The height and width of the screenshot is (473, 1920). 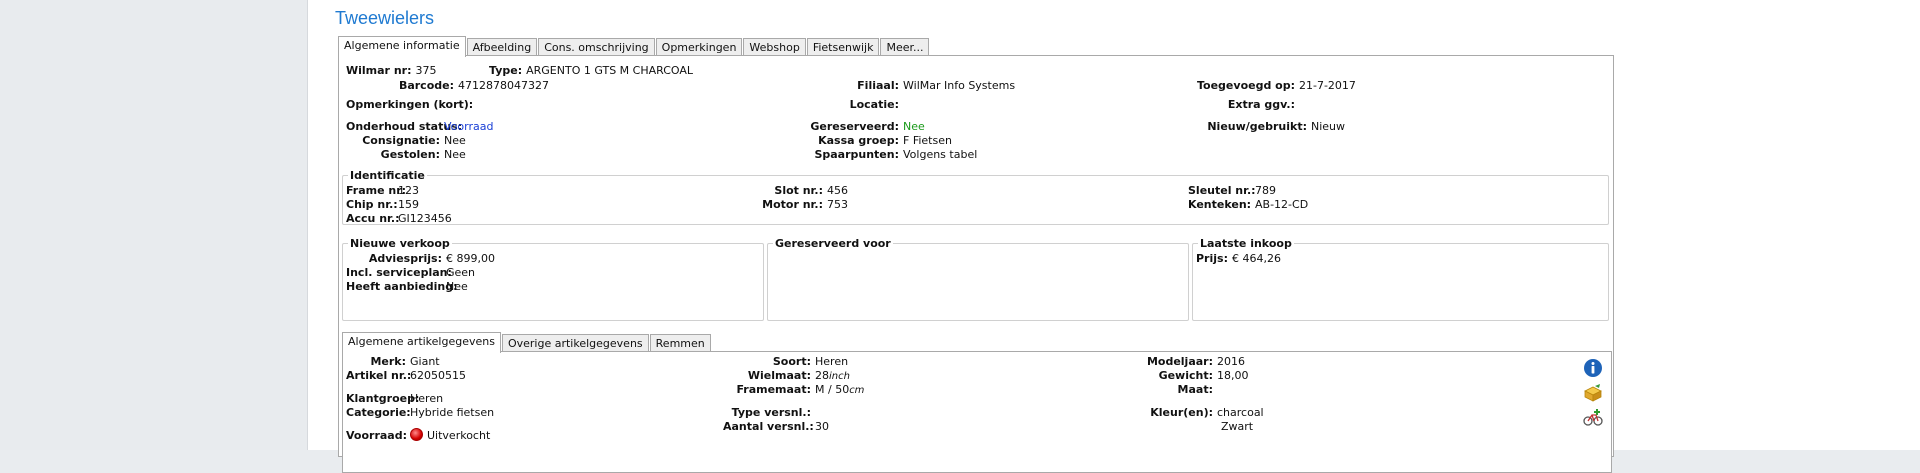 I want to click on categorie-label: Categorie:, so click(x=378, y=412).